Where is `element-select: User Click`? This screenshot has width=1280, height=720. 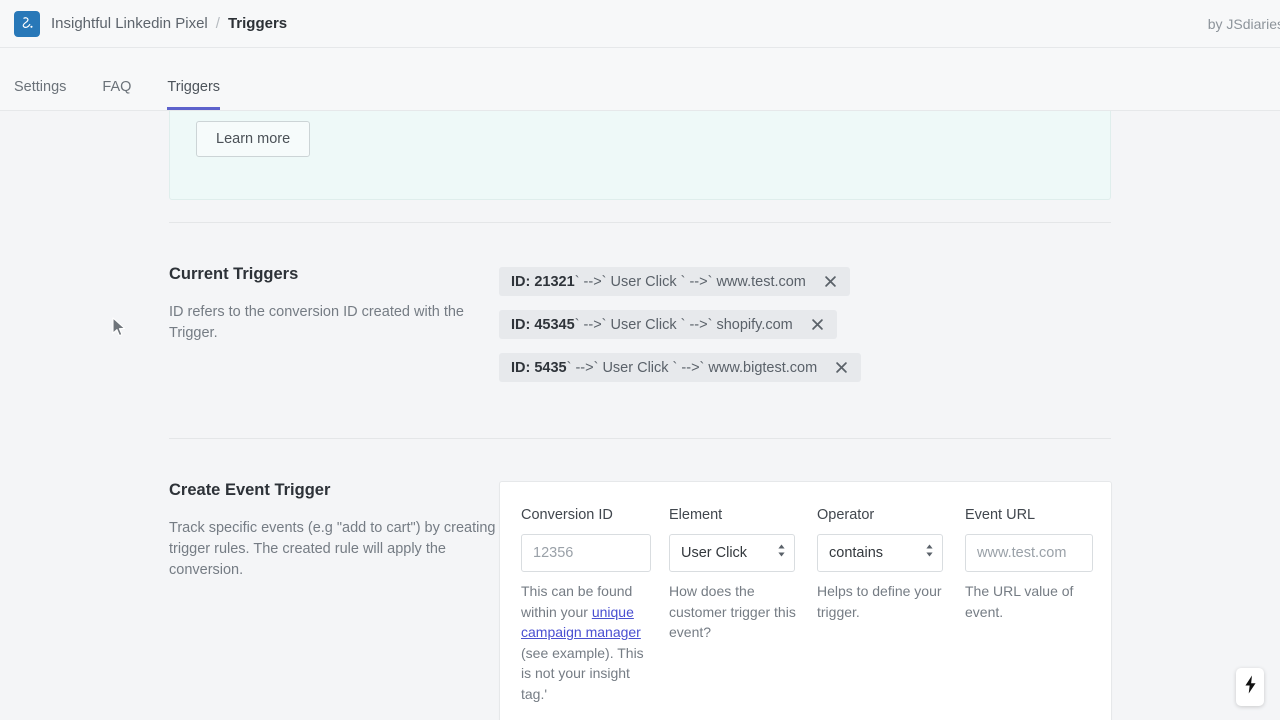 element-select: User Click is located at coordinates (732, 553).